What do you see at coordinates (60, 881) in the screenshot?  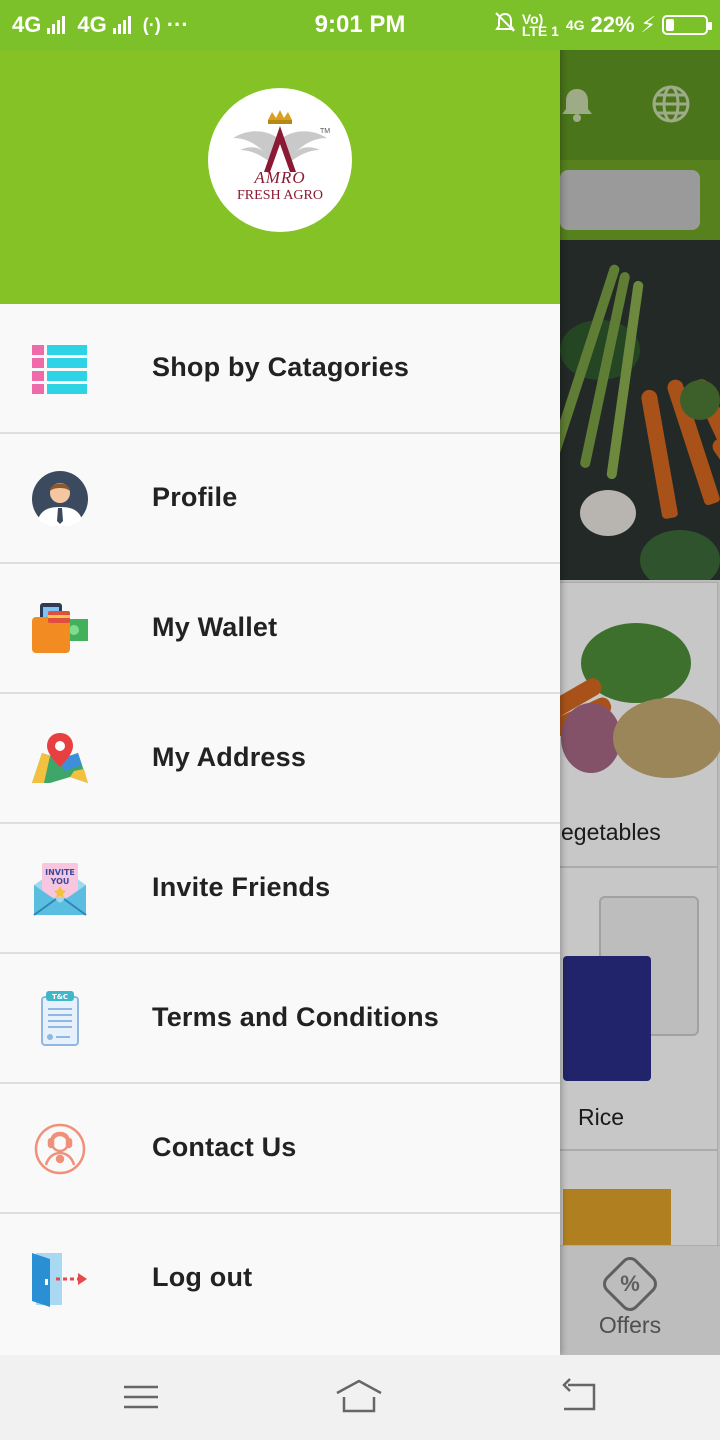 I see `svg-text: YOU` at bounding box center [60, 881].